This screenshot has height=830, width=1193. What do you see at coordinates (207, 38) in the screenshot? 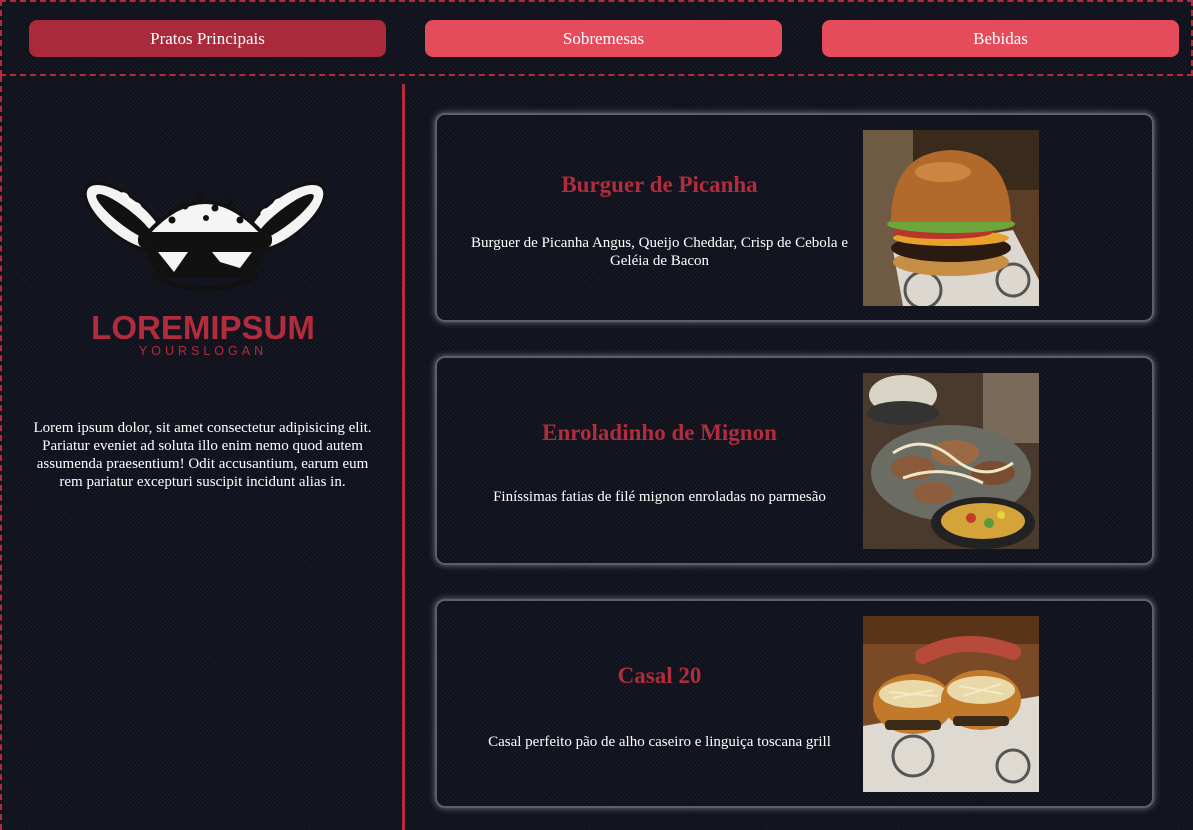
I see `tab-pratos-principais: Pratos Principais` at bounding box center [207, 38].